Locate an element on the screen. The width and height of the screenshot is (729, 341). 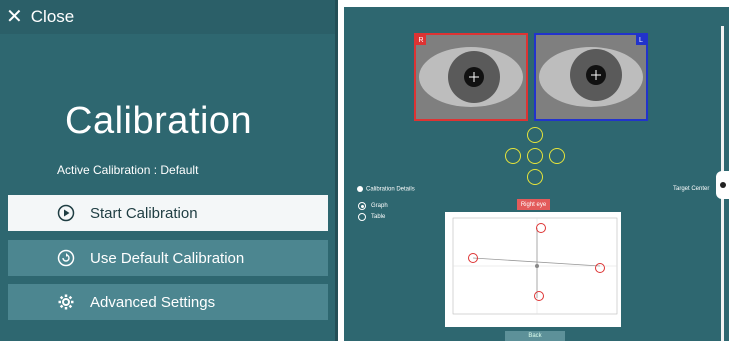
target-center is located at coordinates (535, 156).